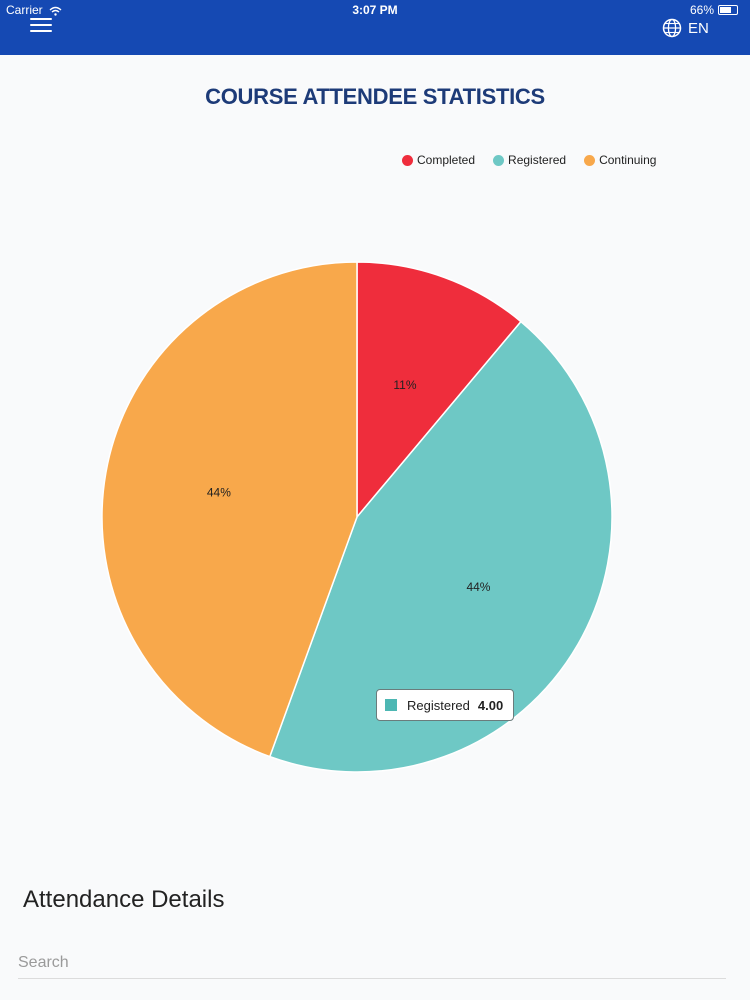 Image resolution: width=750 pixels, height=1000 pixels. I want to click on slice-label-continuing: 44%, so click(219, 493).